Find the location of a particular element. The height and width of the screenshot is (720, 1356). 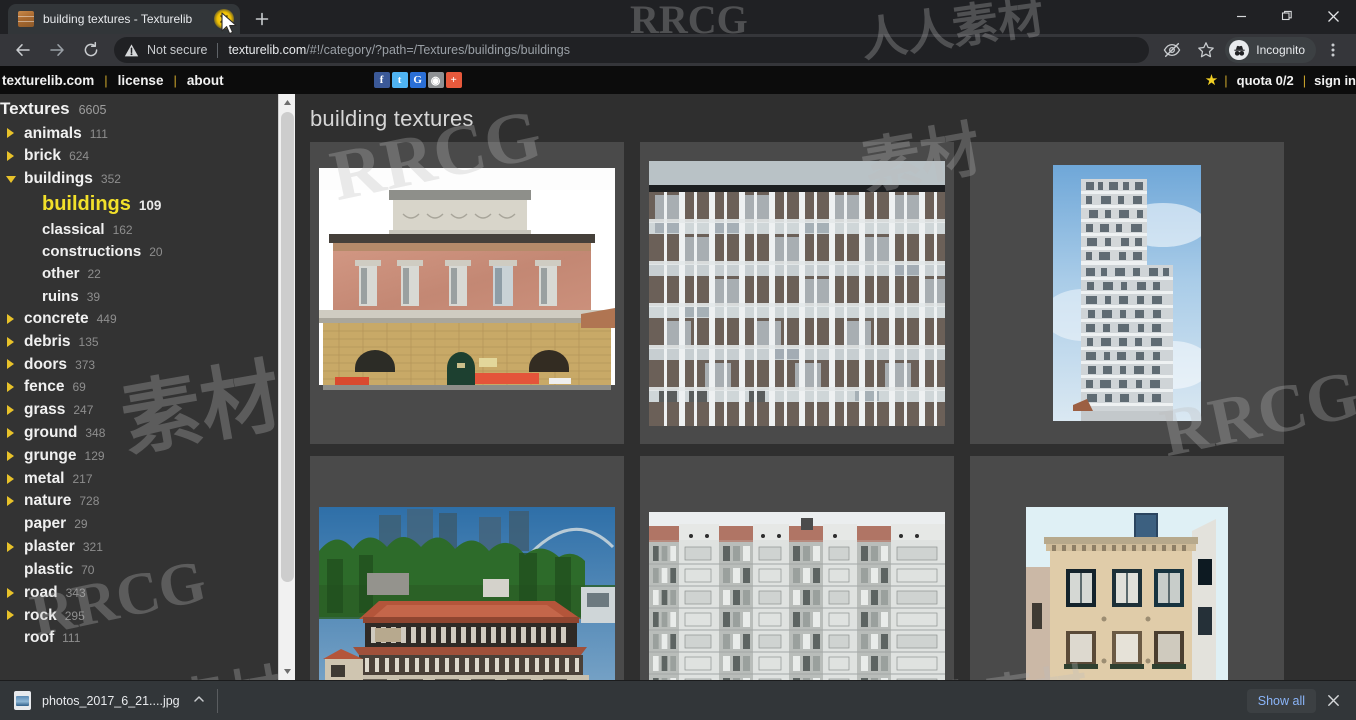

forward-button is located at coordinates (57, 50).